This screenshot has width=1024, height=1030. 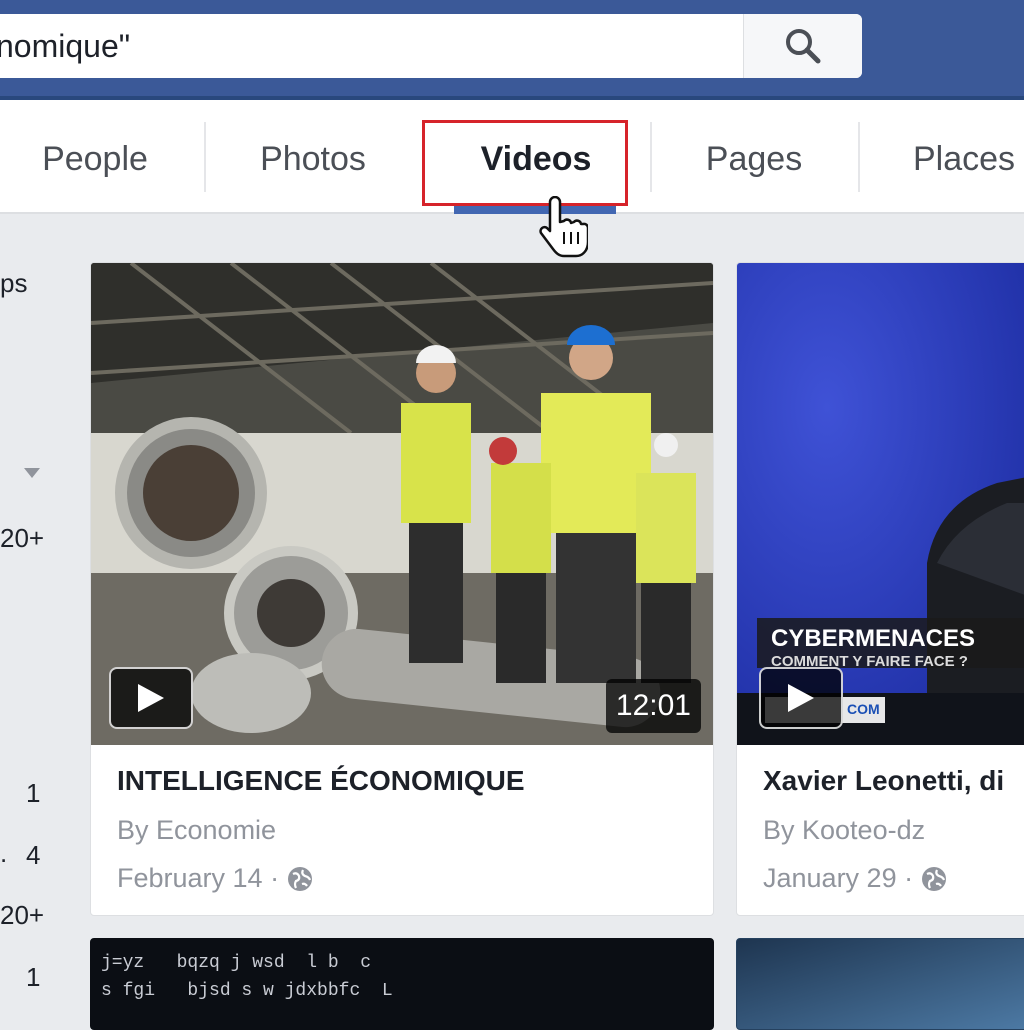 What do you see at coordinates (944, 156) in the screenshot?
I see `tab-places: Places` at bounding box center [944, 156].